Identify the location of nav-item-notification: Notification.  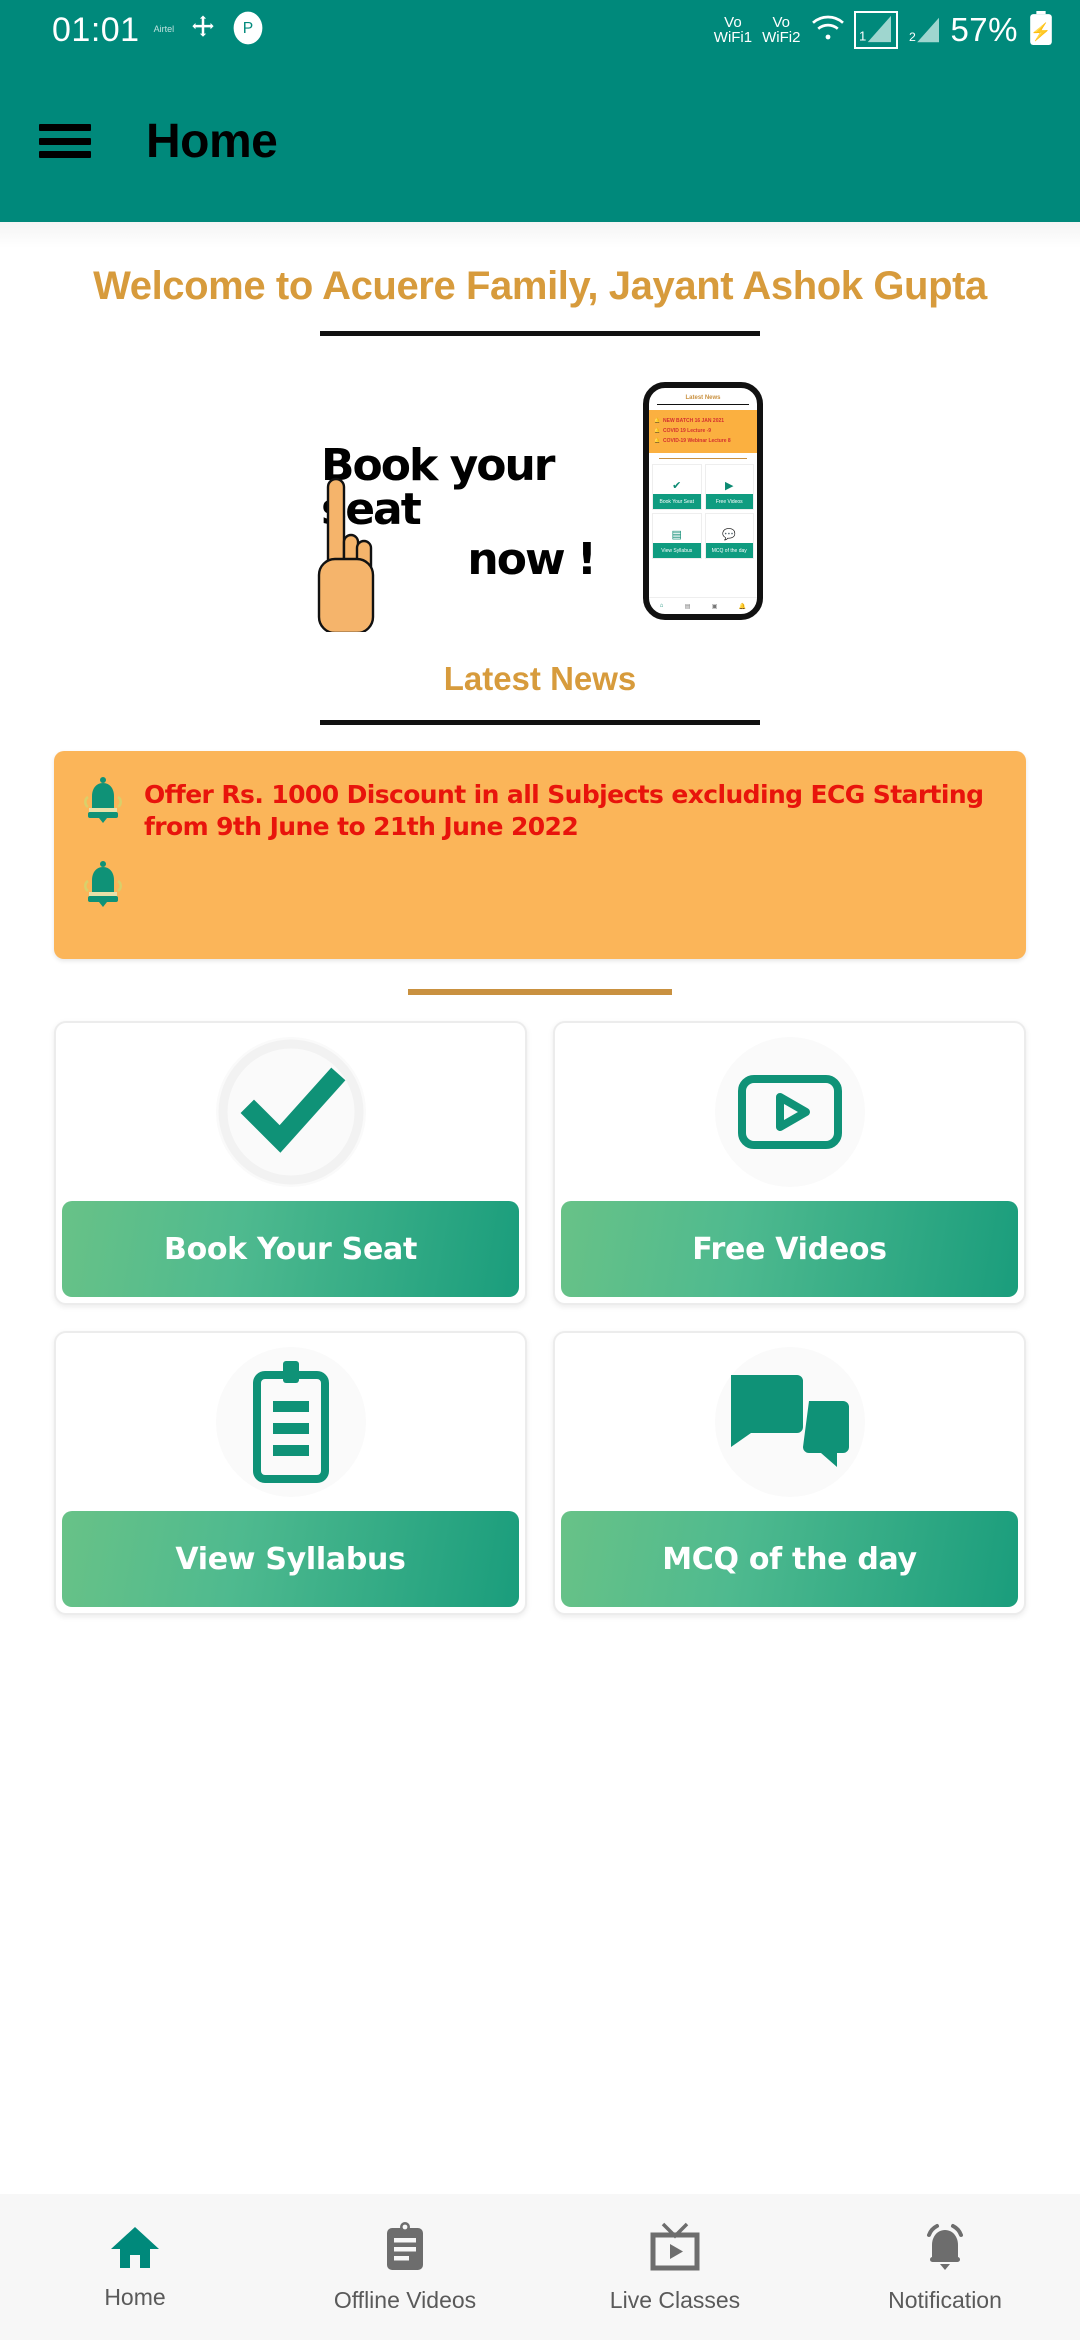
(945, 2267).